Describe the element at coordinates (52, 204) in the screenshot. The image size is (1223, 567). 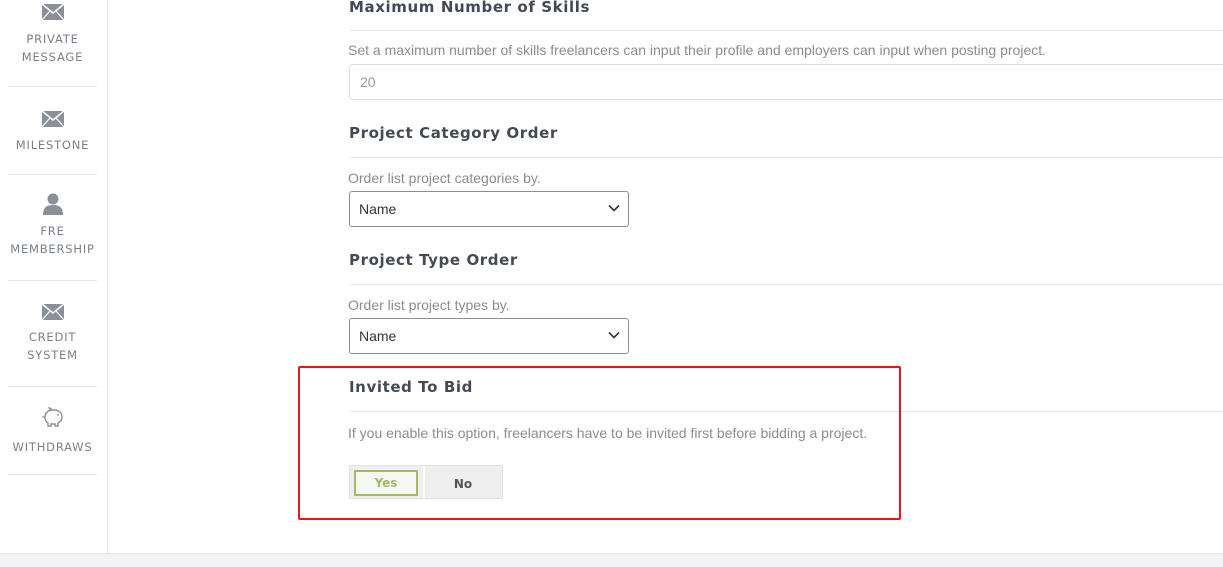
I see `user-icon` at that location.